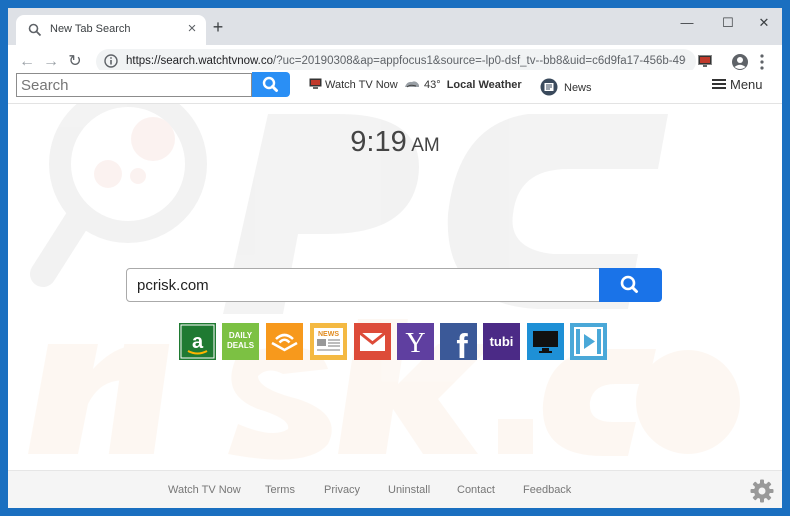 This screenshot has height=516, width=790. Describe the element at coordinates (342, 490) in the screenshot. I see `footer-link-privacy: Privacy` at that location.